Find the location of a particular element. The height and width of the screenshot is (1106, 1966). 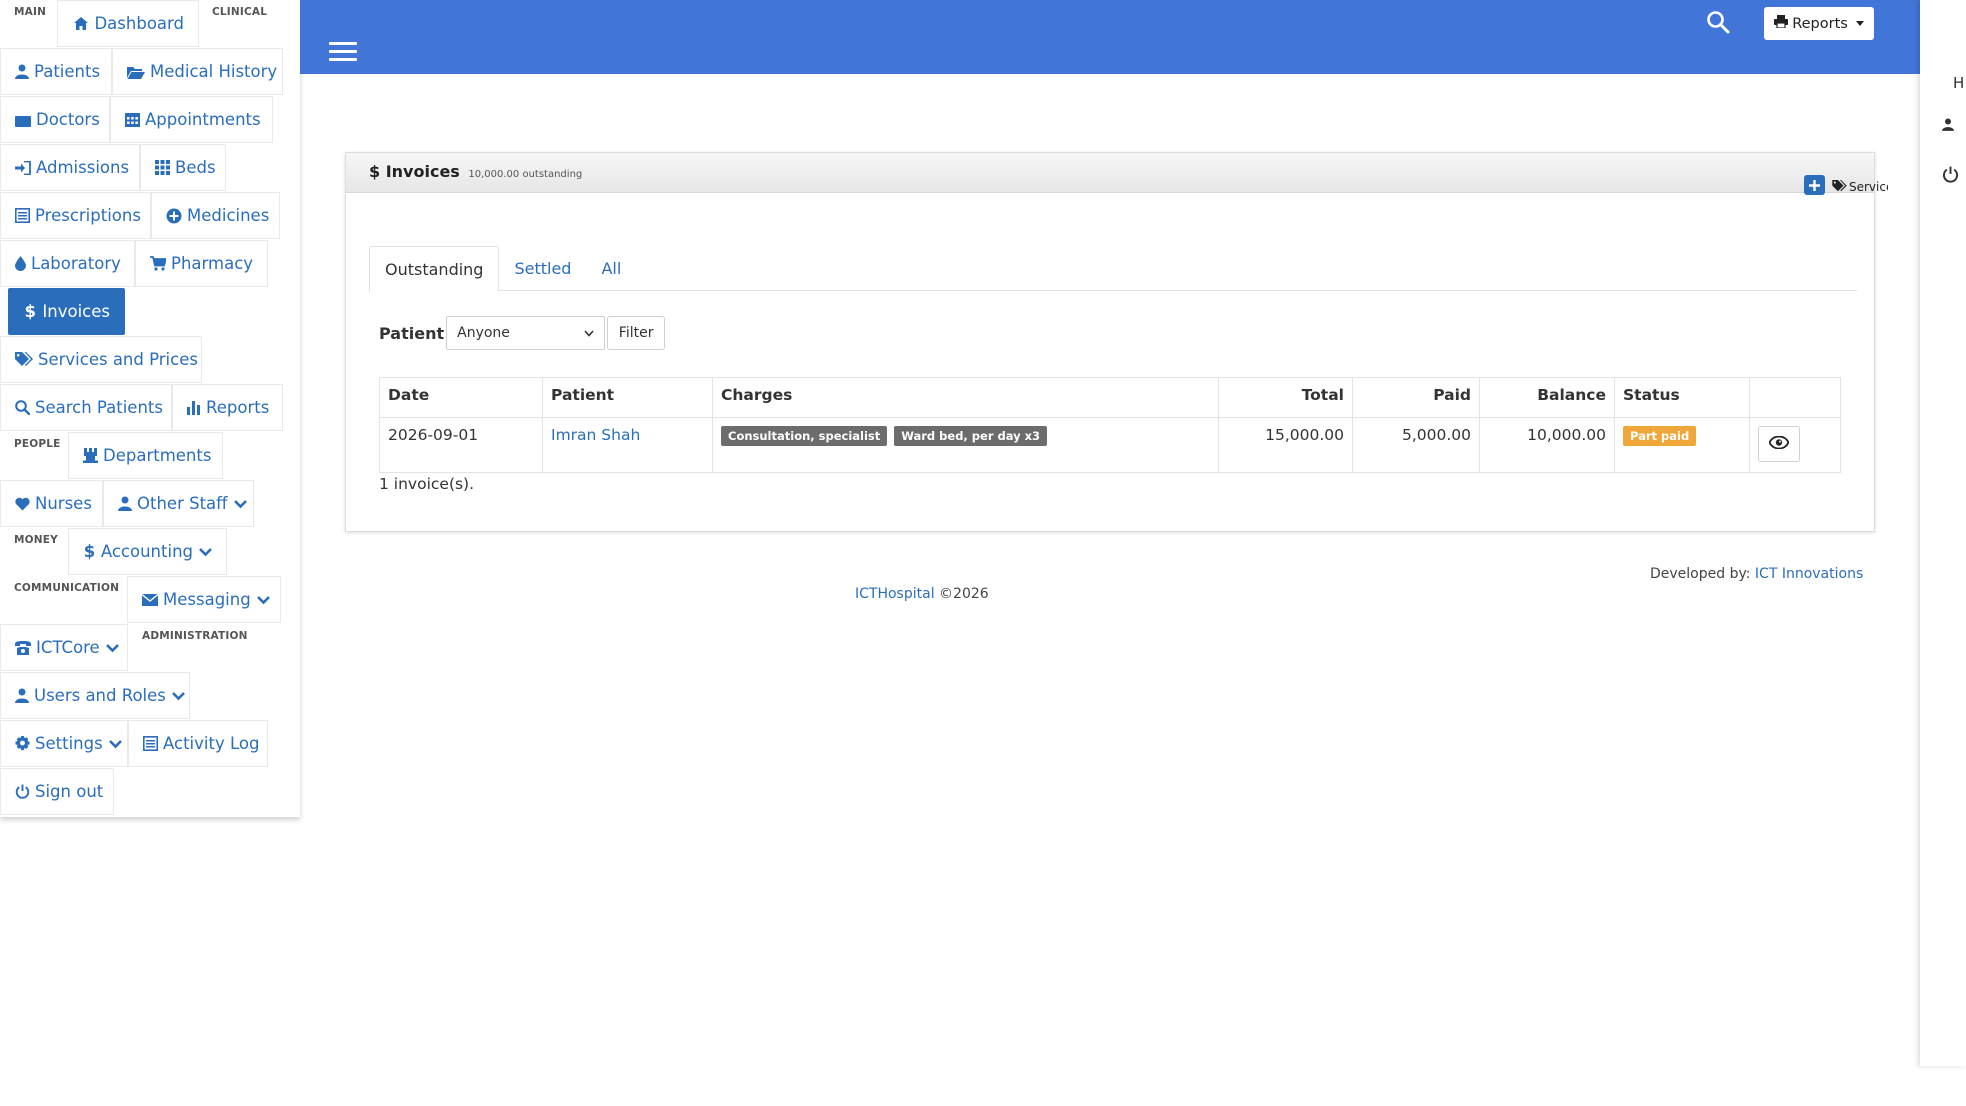

sidebar-item-doctors: Doctors is located at coordinates (55, 119).